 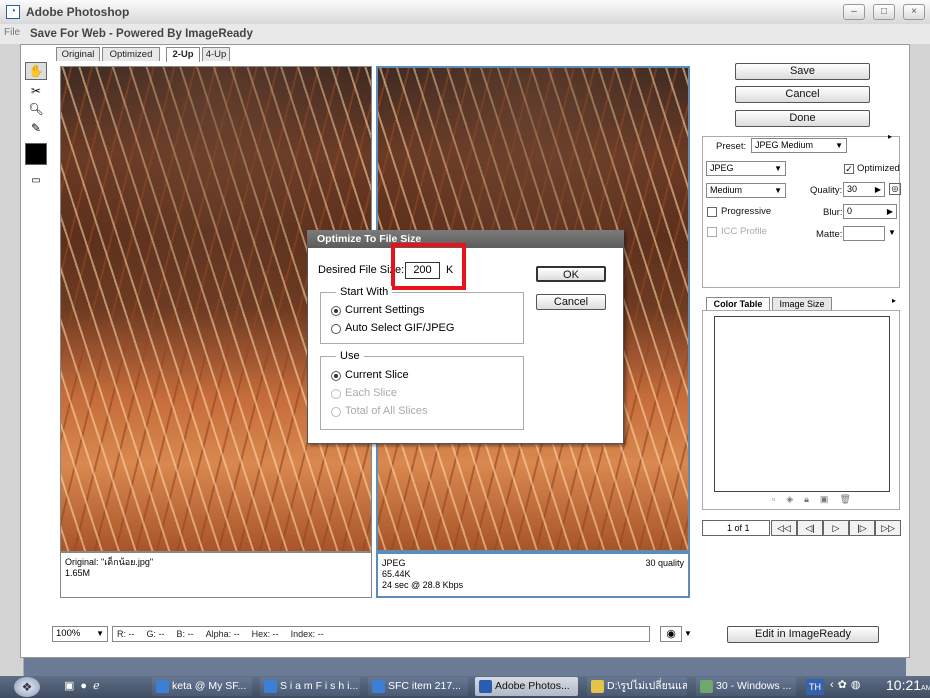 I want to click on progressive-checkbox, so click(x=712, y=212).